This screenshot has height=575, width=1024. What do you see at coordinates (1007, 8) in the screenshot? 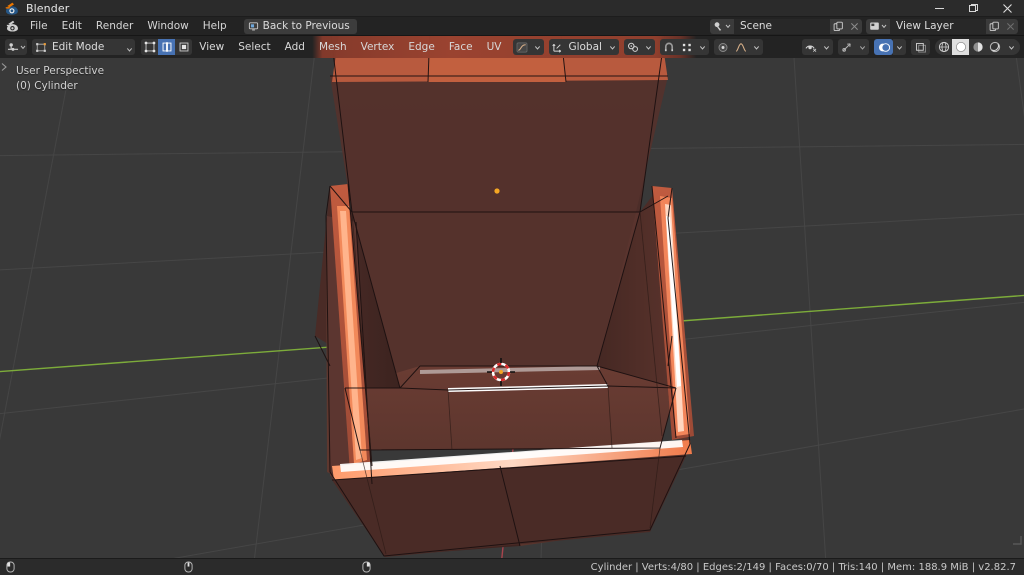
I see `close-button` at bounding box center [1007, 8].